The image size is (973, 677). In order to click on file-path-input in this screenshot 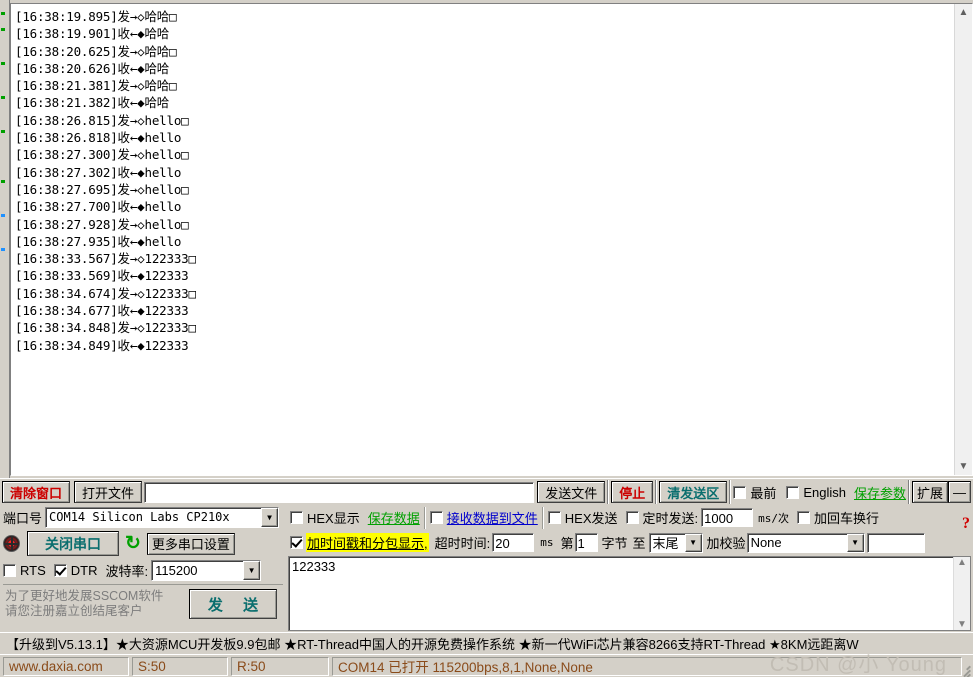, I will do `click(339, 492)`.